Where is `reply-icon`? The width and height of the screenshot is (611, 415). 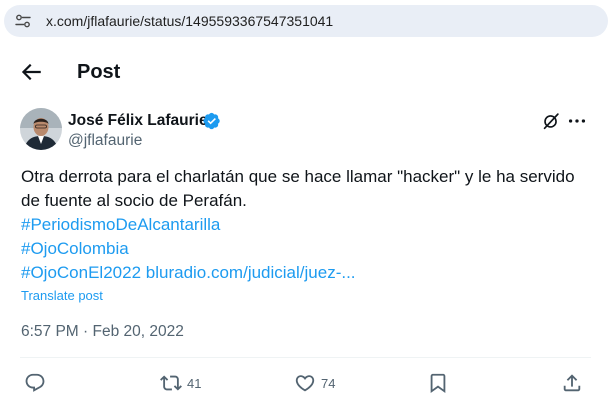
reply-icon is located at coordinates (35, 382).